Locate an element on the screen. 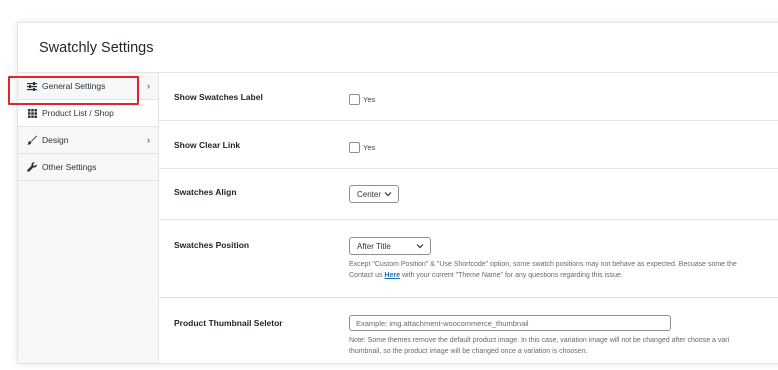  show-clear-link-checkbox is located at coordinates (354, 147).